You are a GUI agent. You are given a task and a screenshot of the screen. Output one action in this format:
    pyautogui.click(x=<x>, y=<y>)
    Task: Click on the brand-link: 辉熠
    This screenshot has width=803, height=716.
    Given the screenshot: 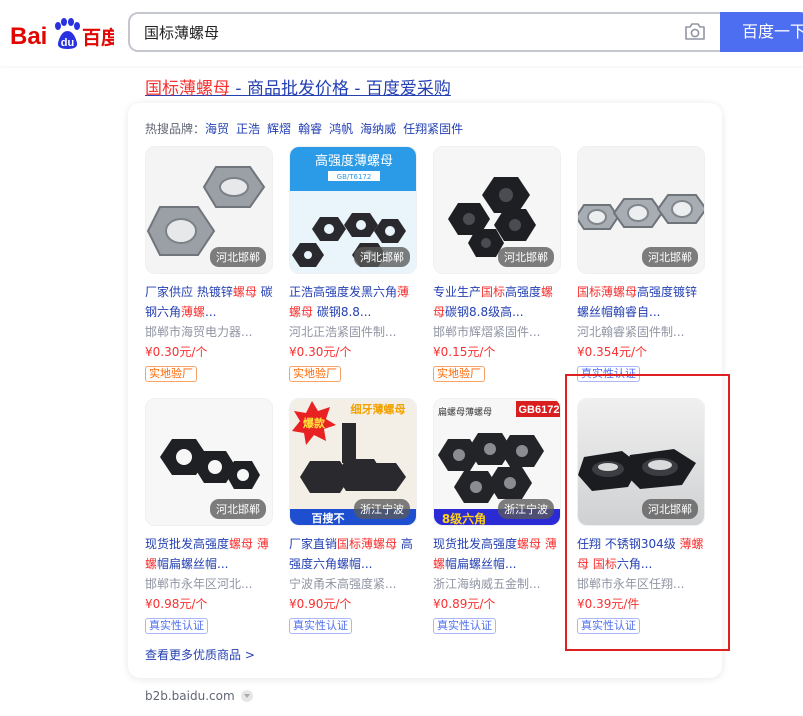 What is the action you would take?
    pyautogui.click(x=279, y=129)
    